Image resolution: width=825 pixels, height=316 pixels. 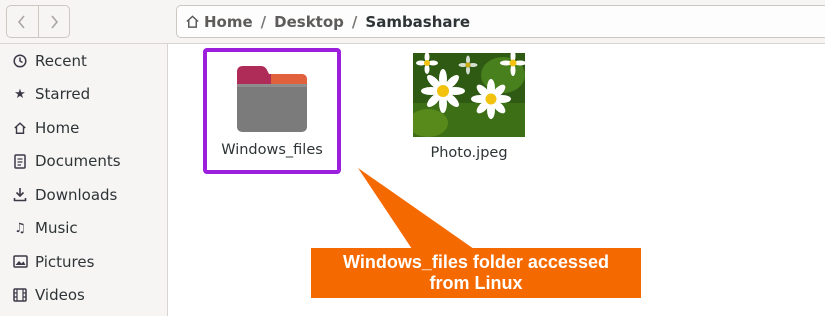 I want to click on sidebar-item-starred: ★ Starred, so click(x=83, y=95).